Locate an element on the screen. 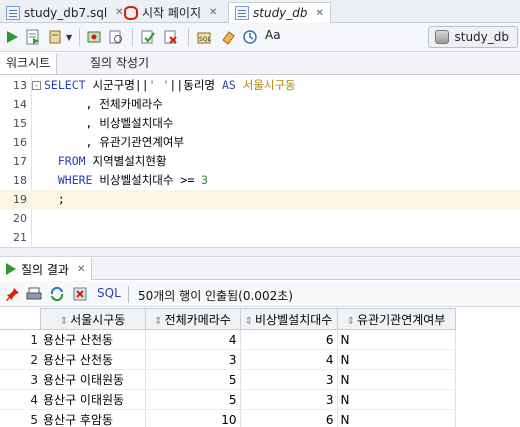  code-text: FROM 지역별설치현황 is located at coordinates (105, 161).